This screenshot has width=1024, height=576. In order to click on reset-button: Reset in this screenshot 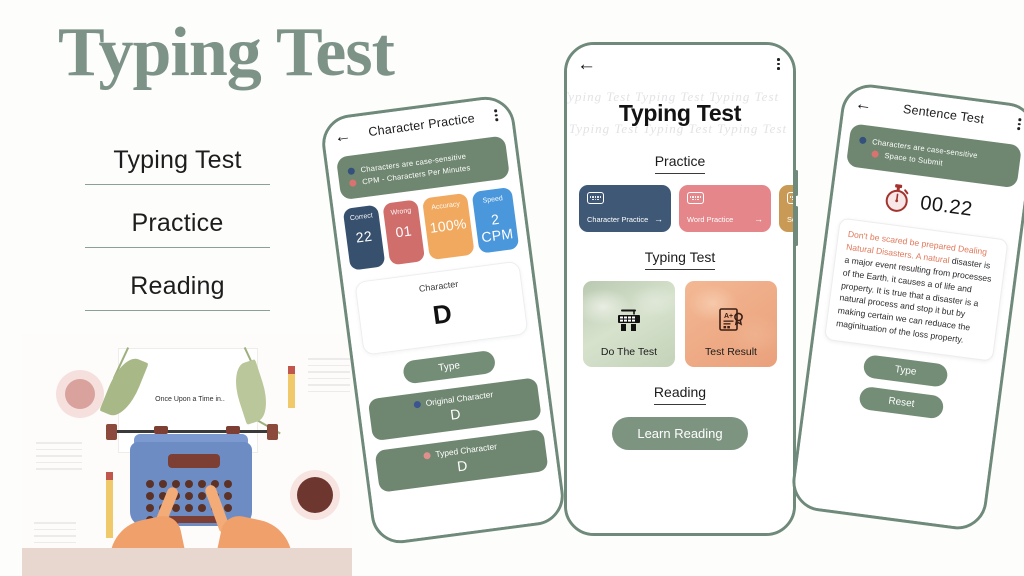, I will do `click(901, 402)`.